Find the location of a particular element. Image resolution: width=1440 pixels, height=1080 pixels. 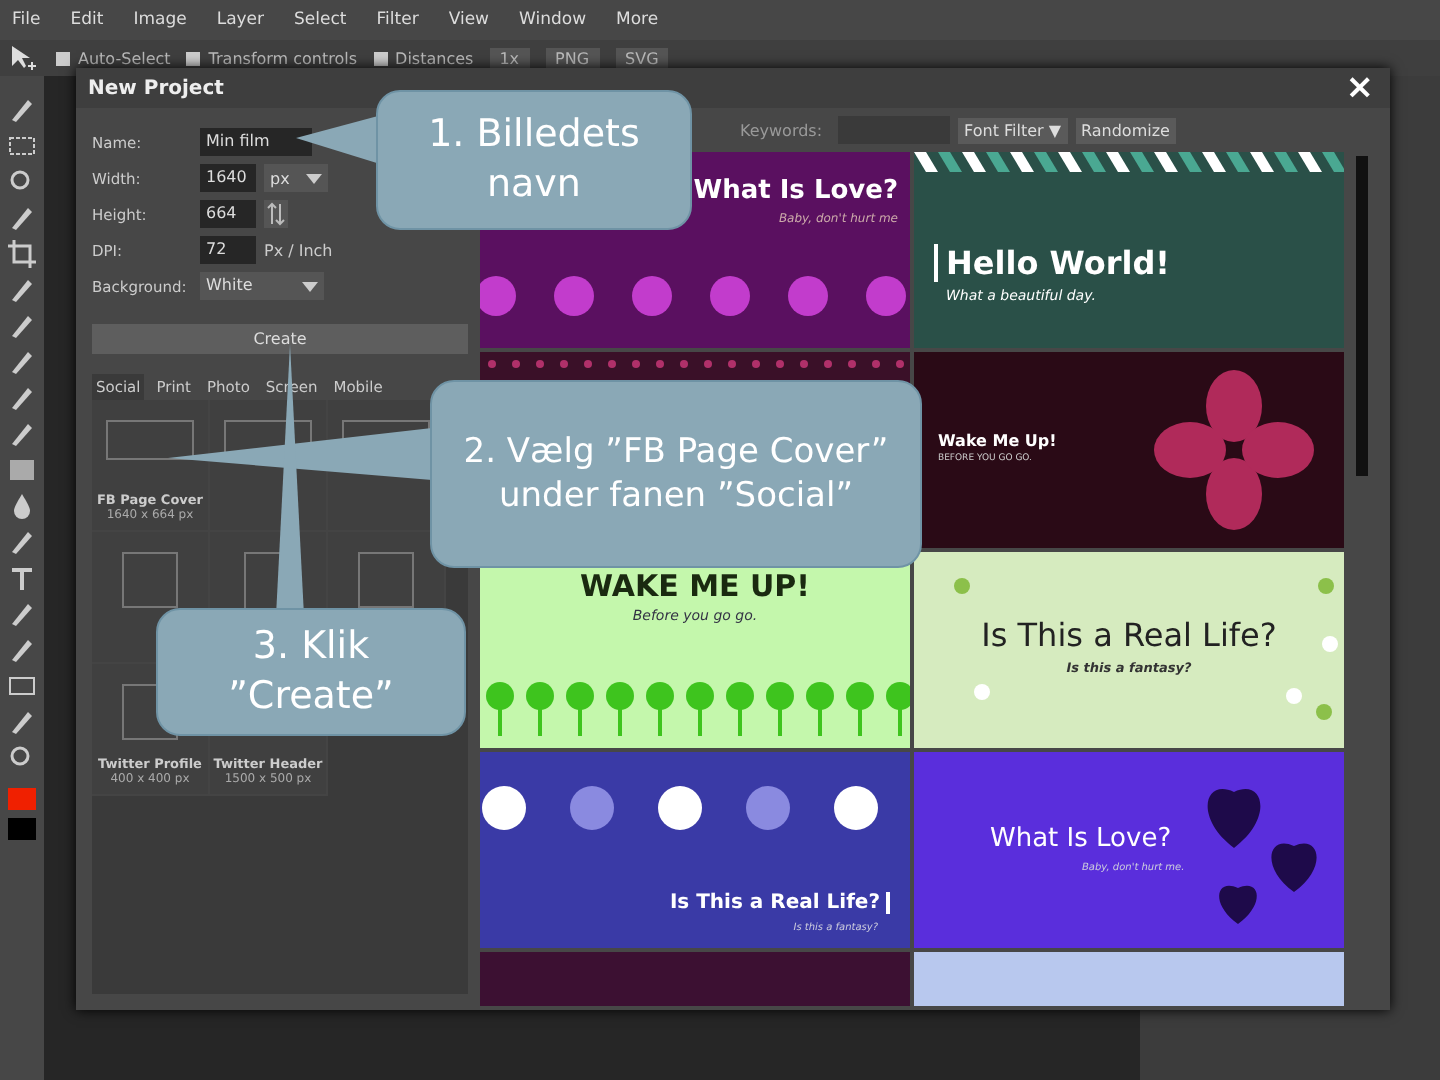

unit-label: Px / Inch is located at coordinates (298, 250).